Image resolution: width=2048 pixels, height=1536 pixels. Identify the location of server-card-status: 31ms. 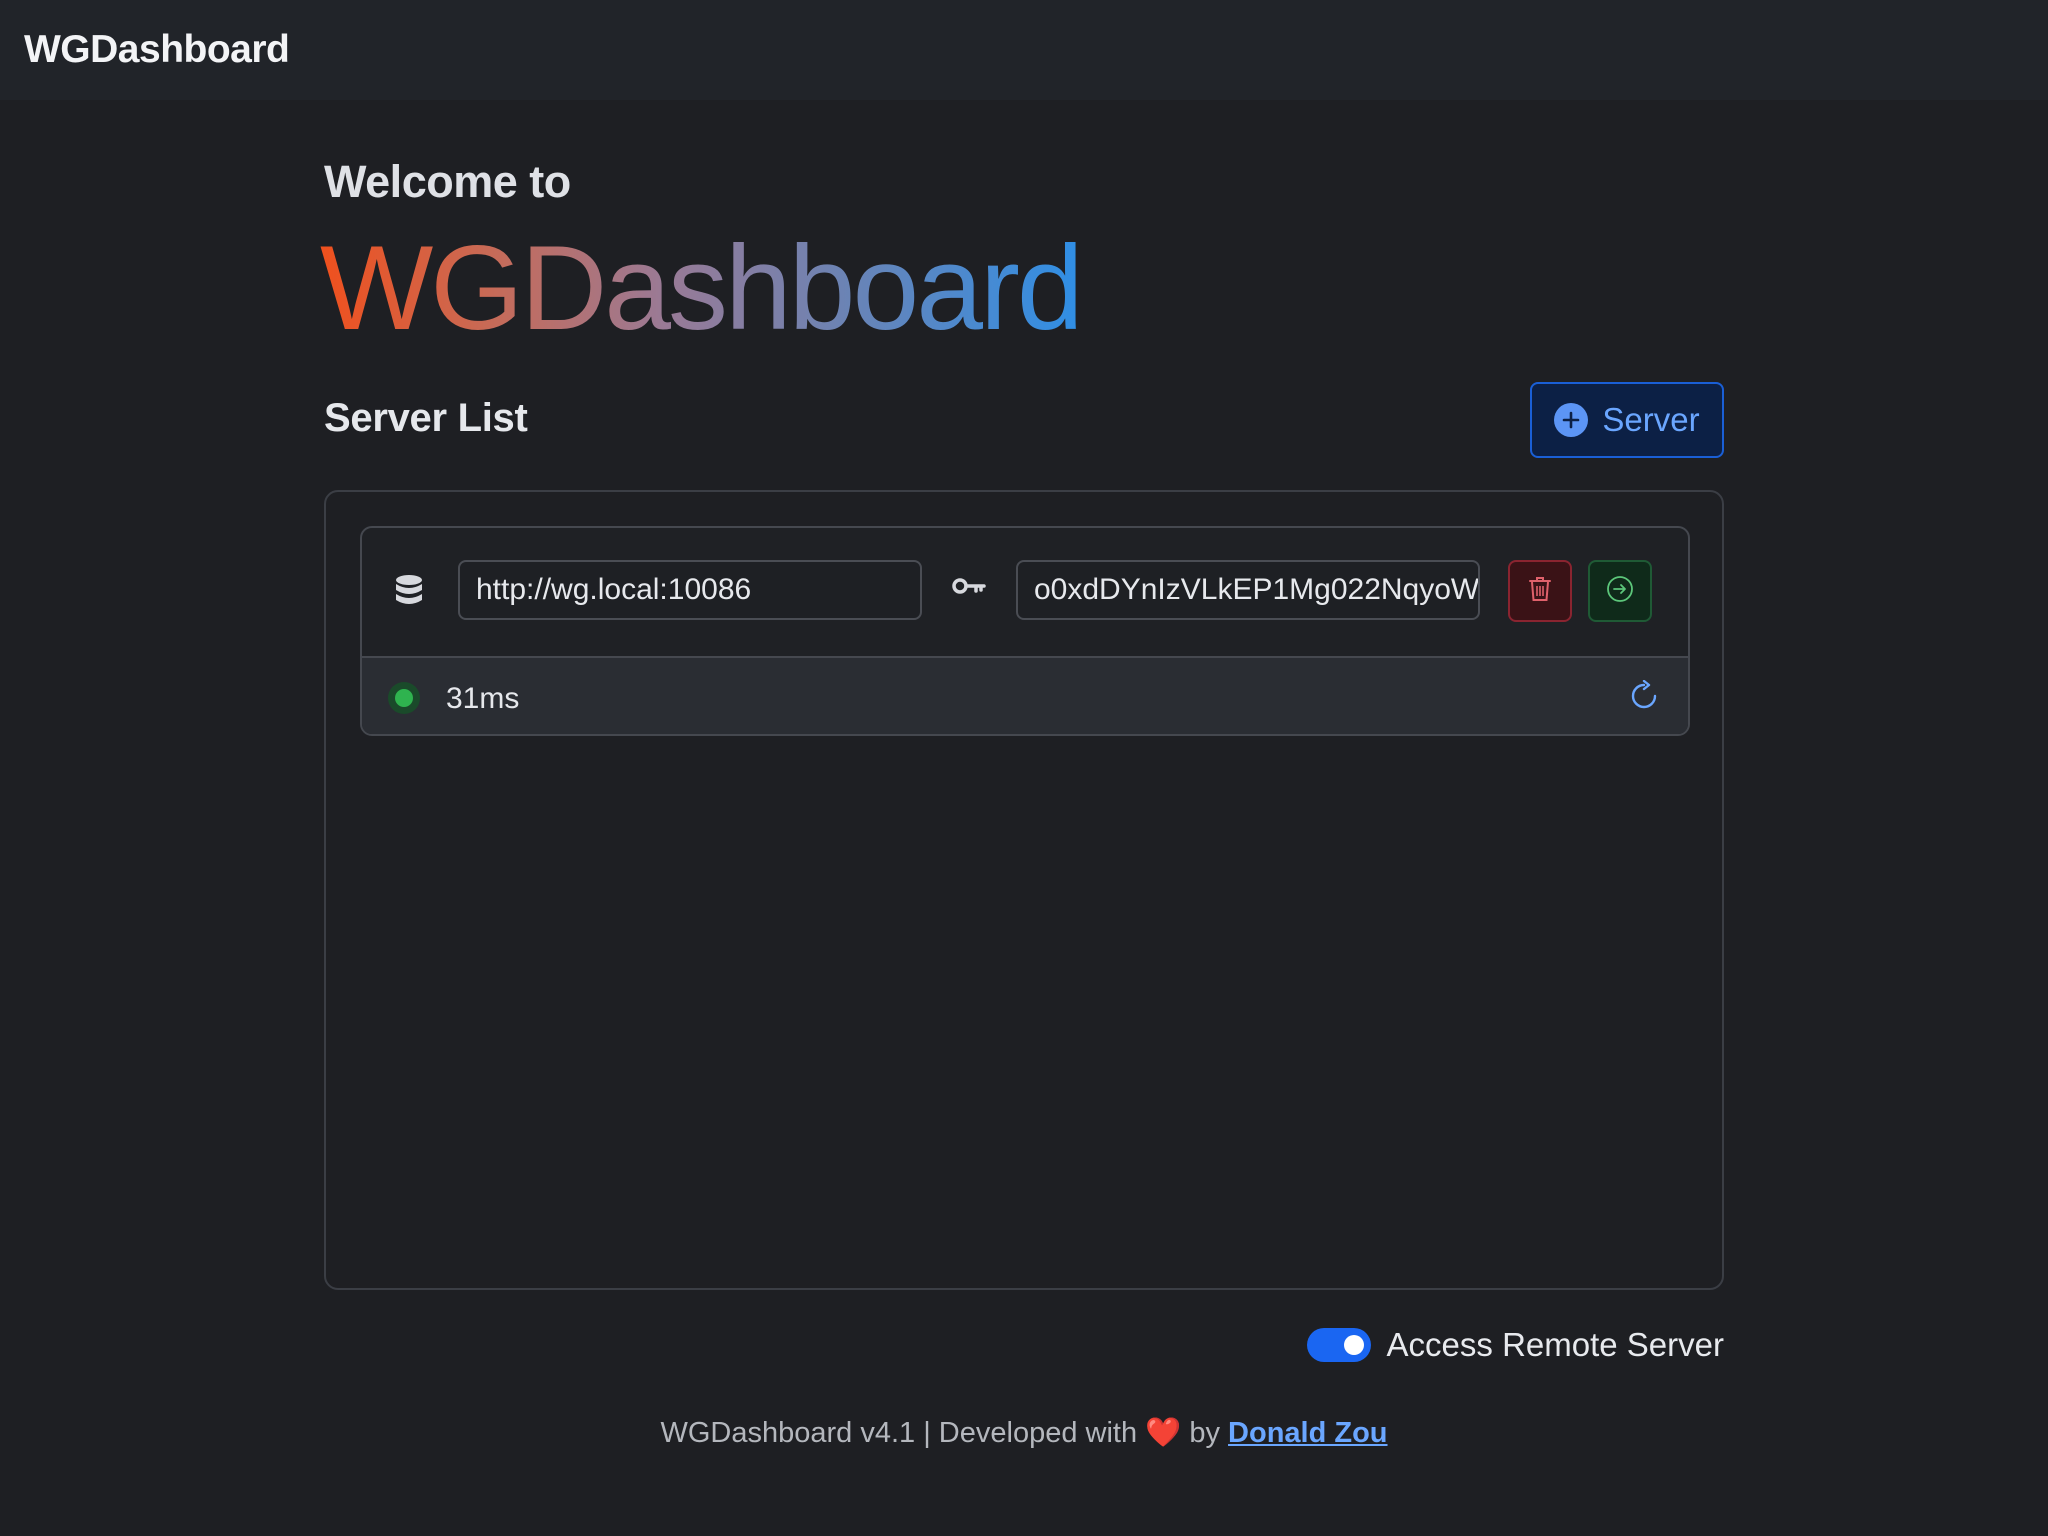
(1025, 695).